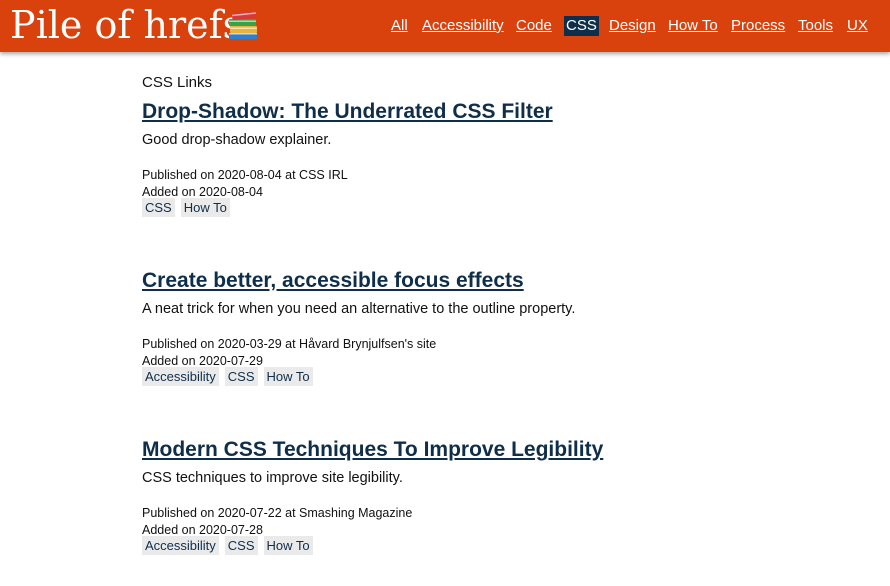  Describe the element at coordinates (463, 26) in the screenshot. I see `nav-link-accessibility: Accessibility` at that location.